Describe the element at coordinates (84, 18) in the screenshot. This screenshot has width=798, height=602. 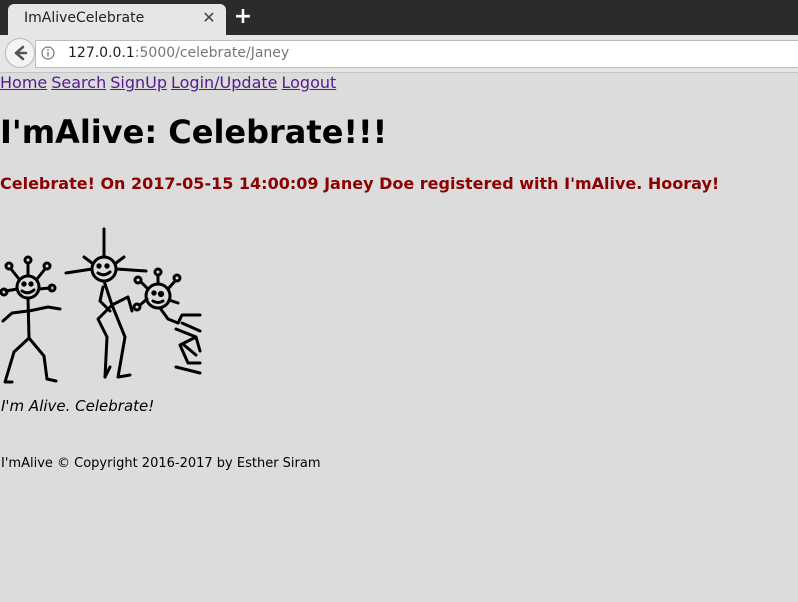
I see `tab-title: ImAliveCelebrate` at that location.